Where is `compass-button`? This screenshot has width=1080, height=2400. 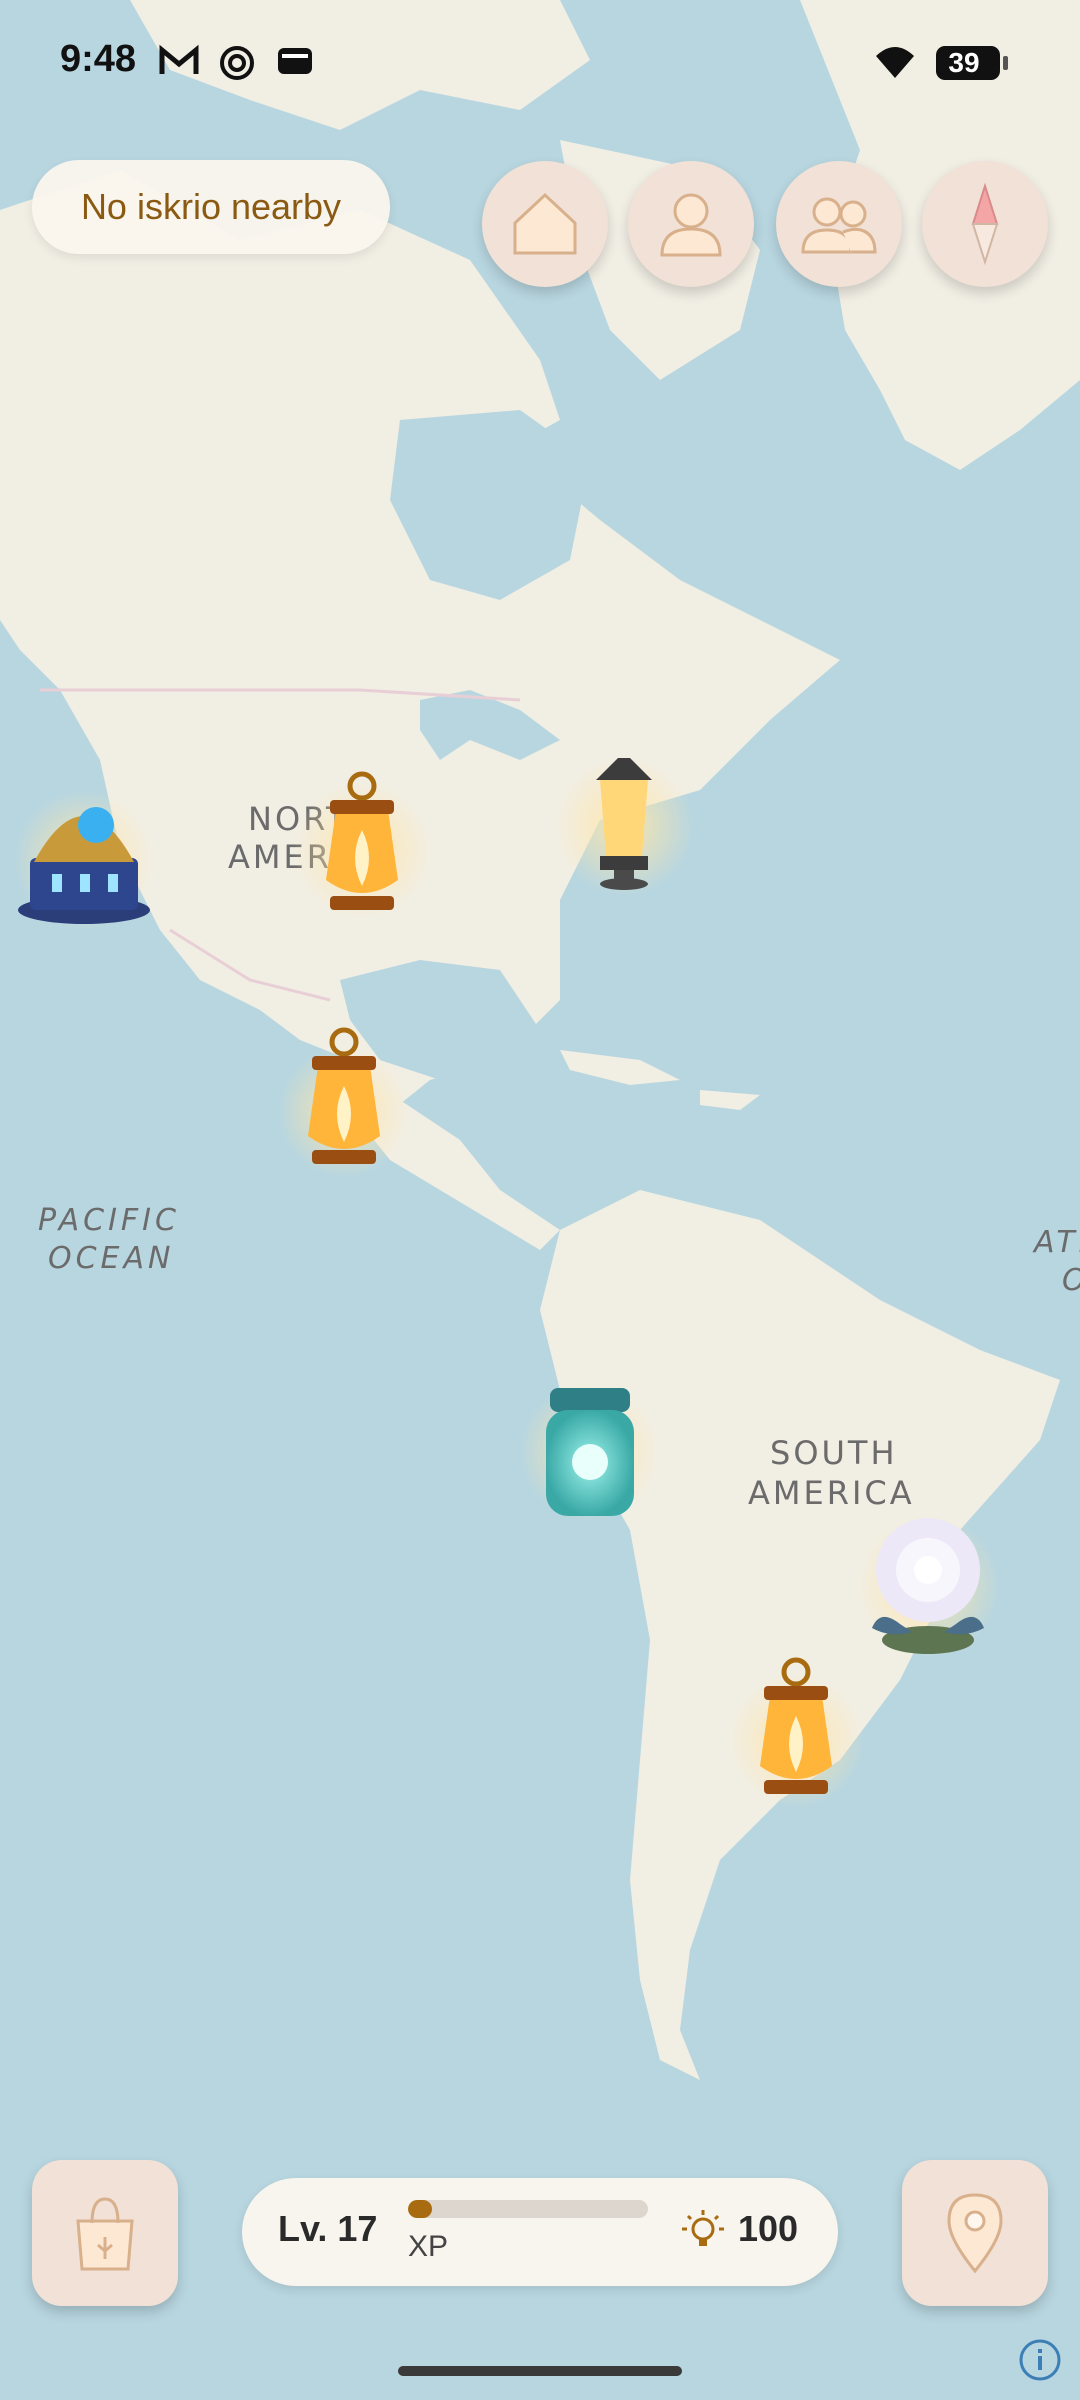
compass-button is located at coordinates (985, 224).